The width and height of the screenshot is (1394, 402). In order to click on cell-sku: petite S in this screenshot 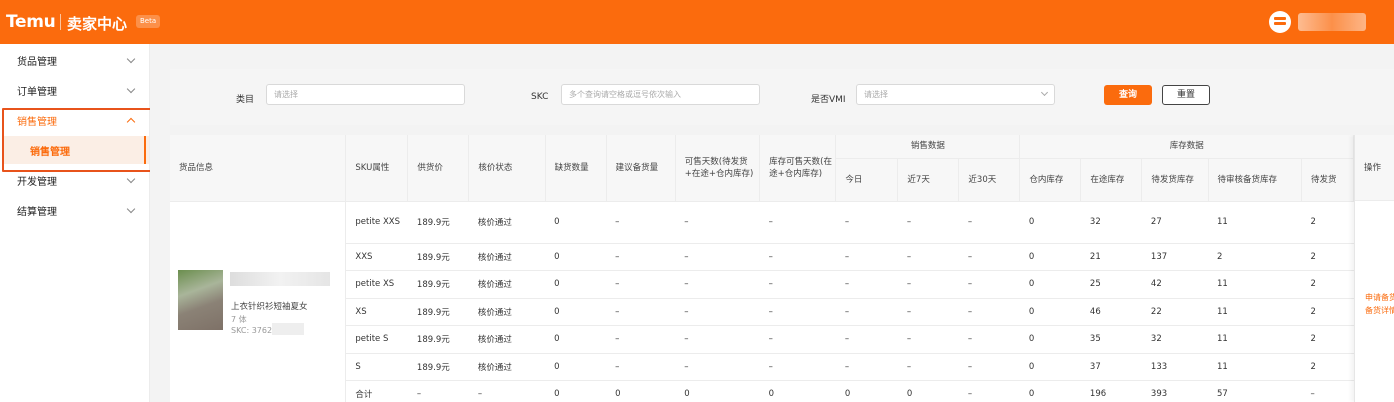, I will do `click(376, 339)`.